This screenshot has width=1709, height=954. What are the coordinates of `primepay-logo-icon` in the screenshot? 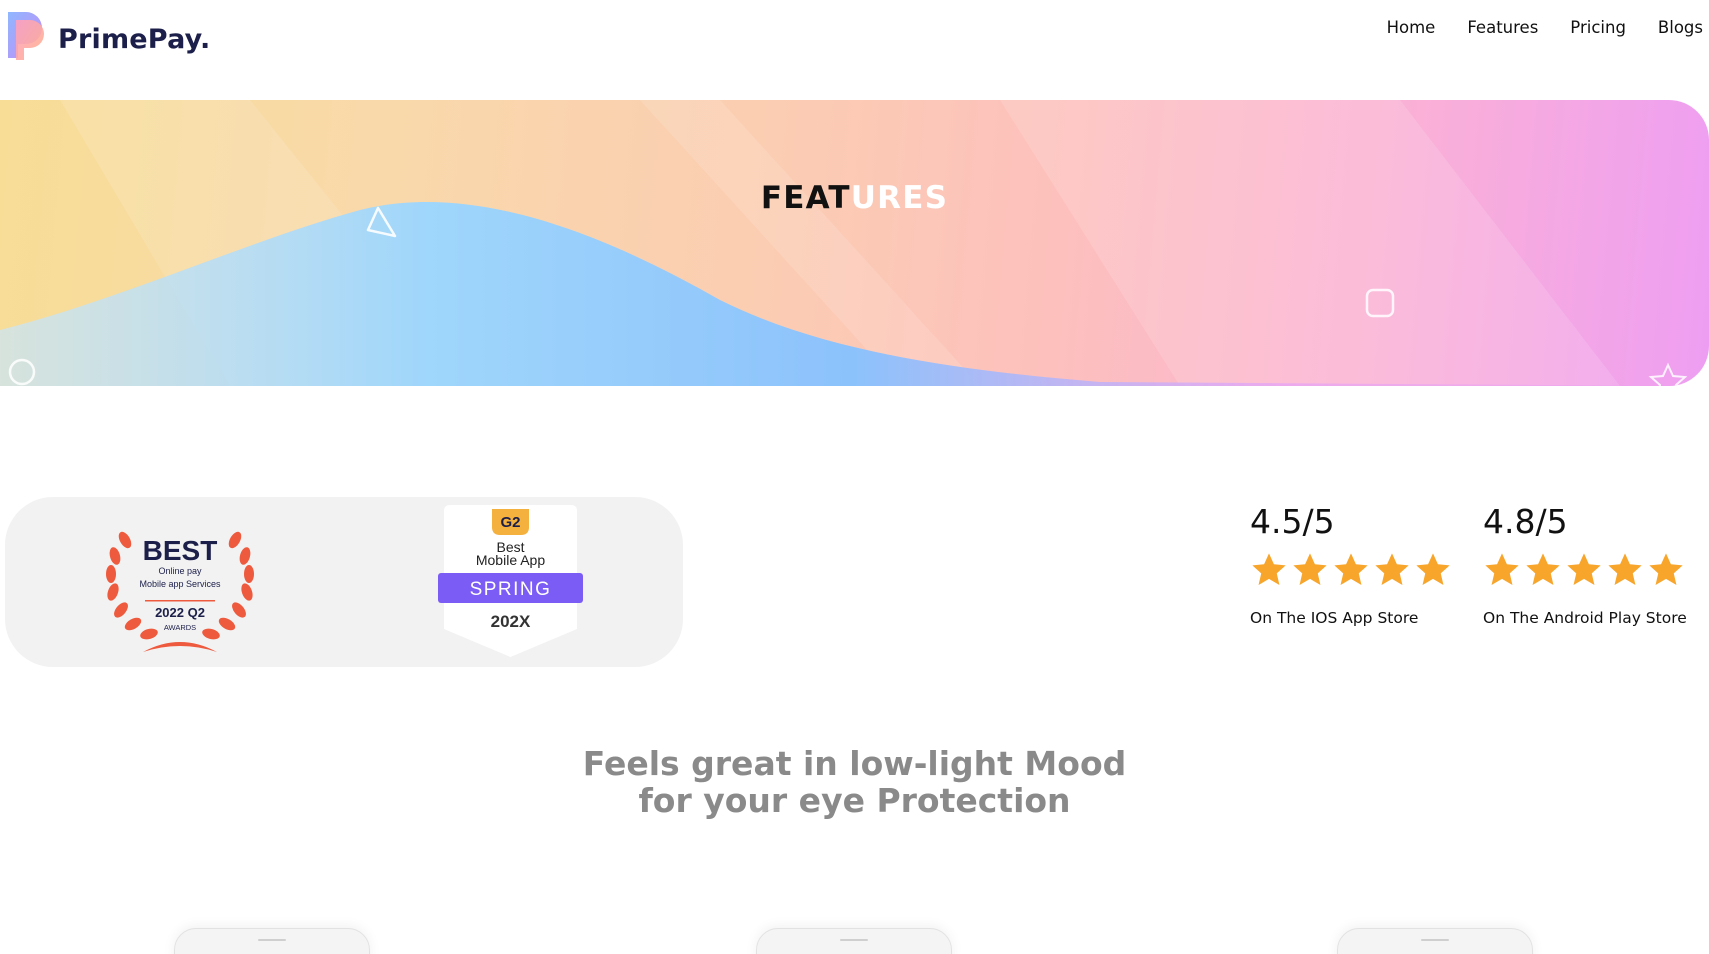 It's located at (26, 36).